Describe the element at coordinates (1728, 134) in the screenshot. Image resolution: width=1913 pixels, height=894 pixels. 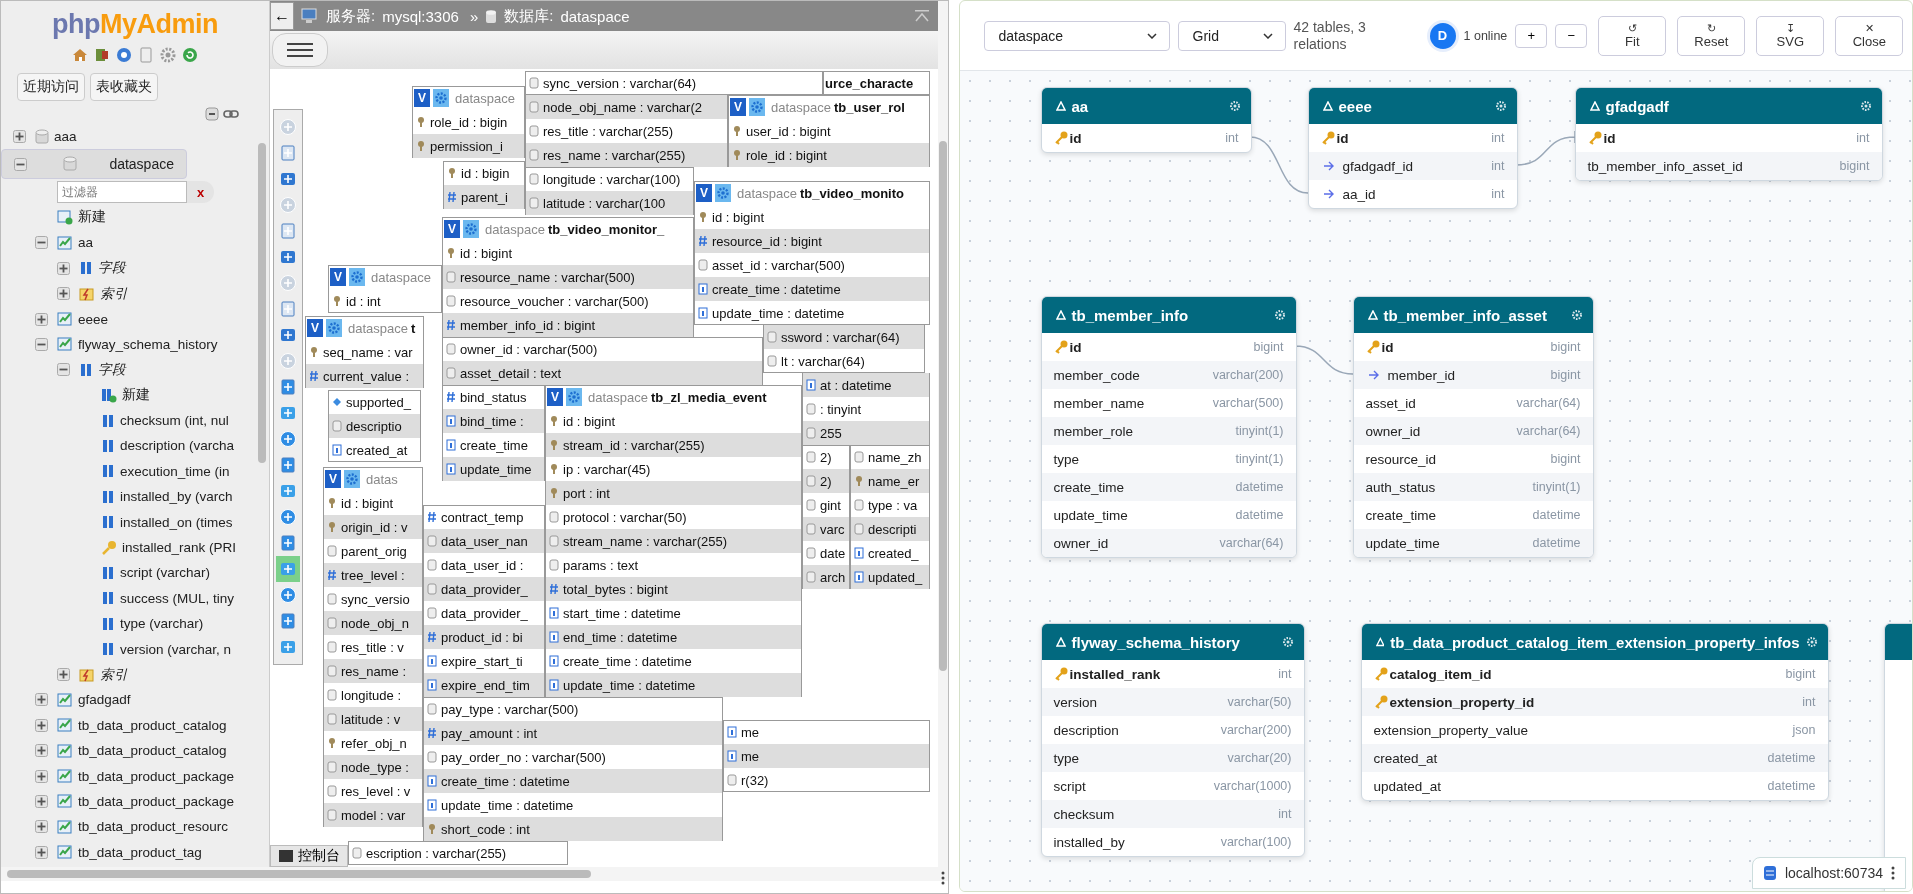
I see `table-card: gfadgadf id int tb_member_info_asset_id bigint` at that location.